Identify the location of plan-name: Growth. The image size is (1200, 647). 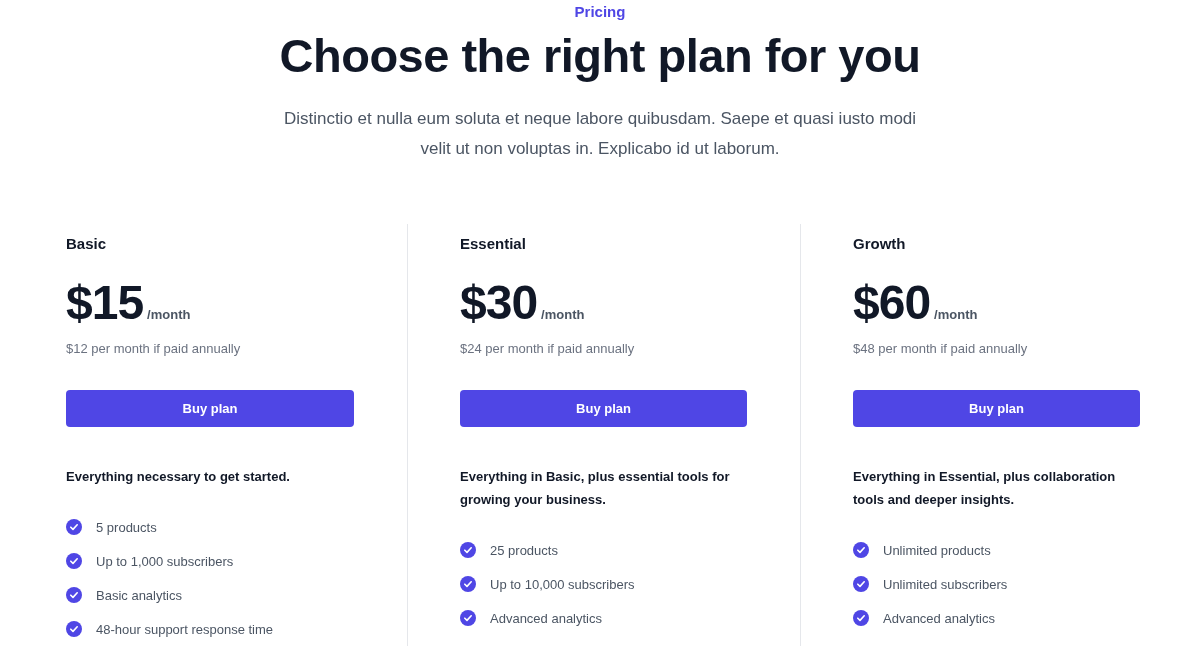
(880, 244).